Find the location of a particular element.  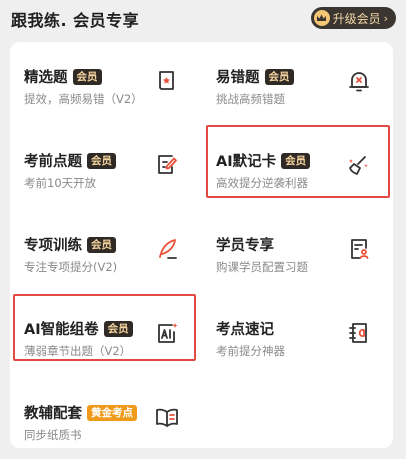

feature-subtitle: 同步纸质书 is located at coordinates (53, 435).